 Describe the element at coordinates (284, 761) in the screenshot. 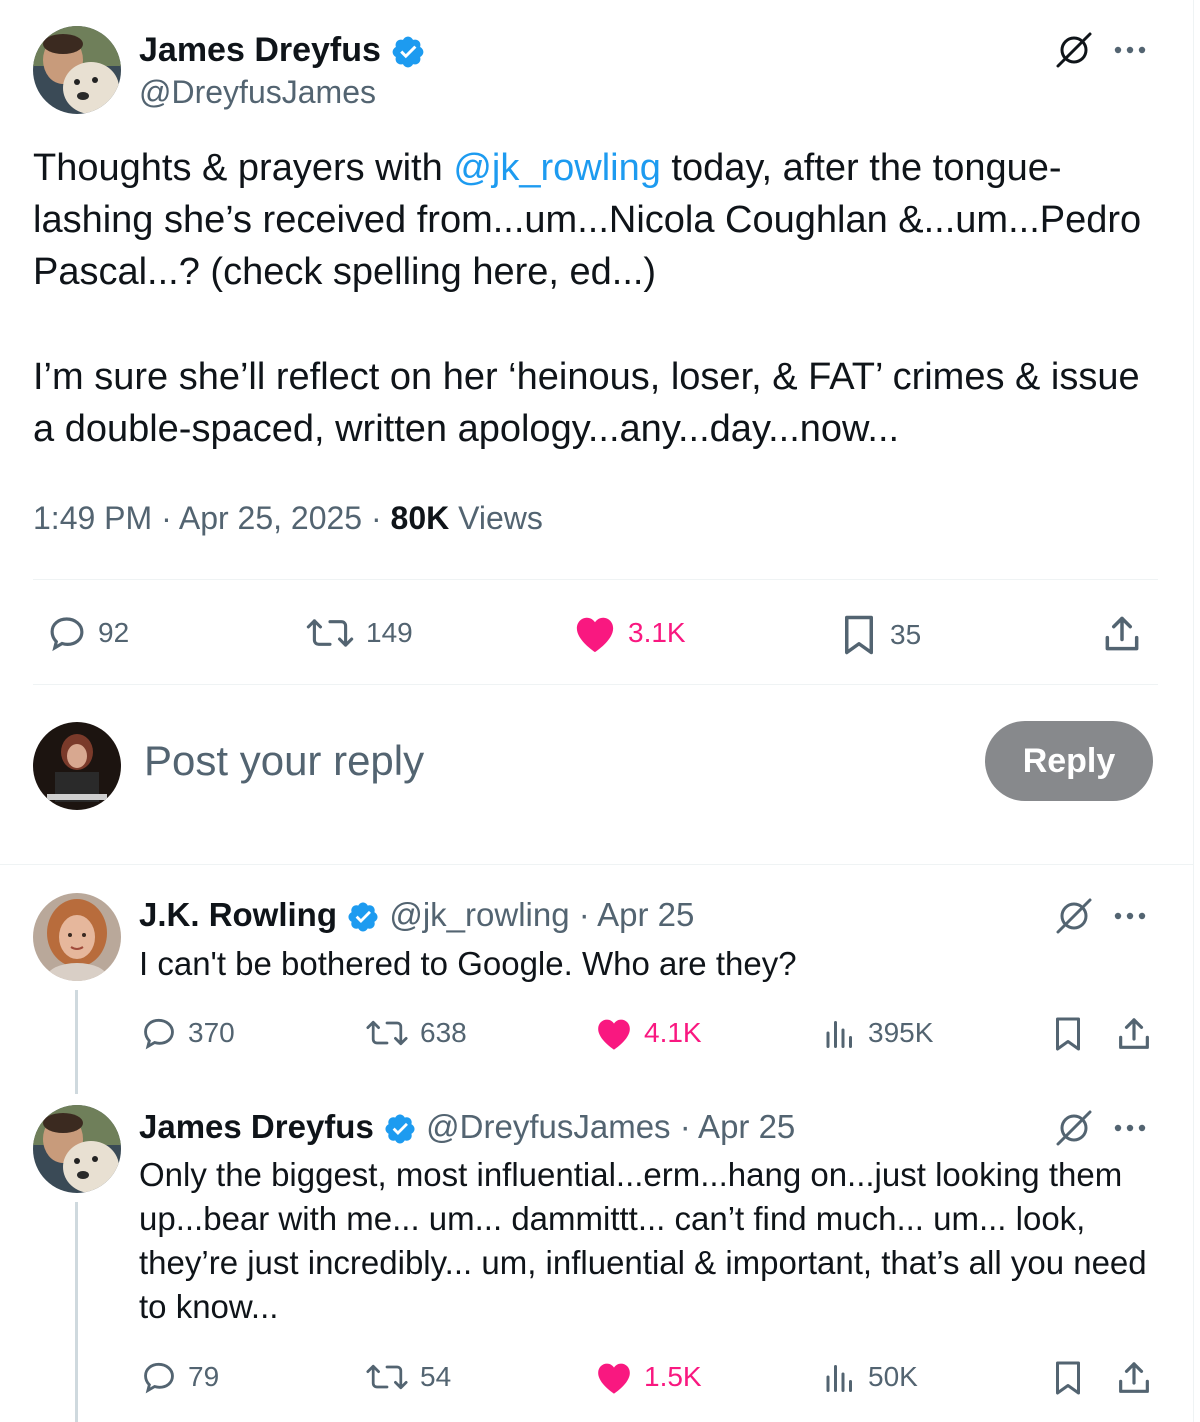

I see `reply-input: Post your reply` at that location.